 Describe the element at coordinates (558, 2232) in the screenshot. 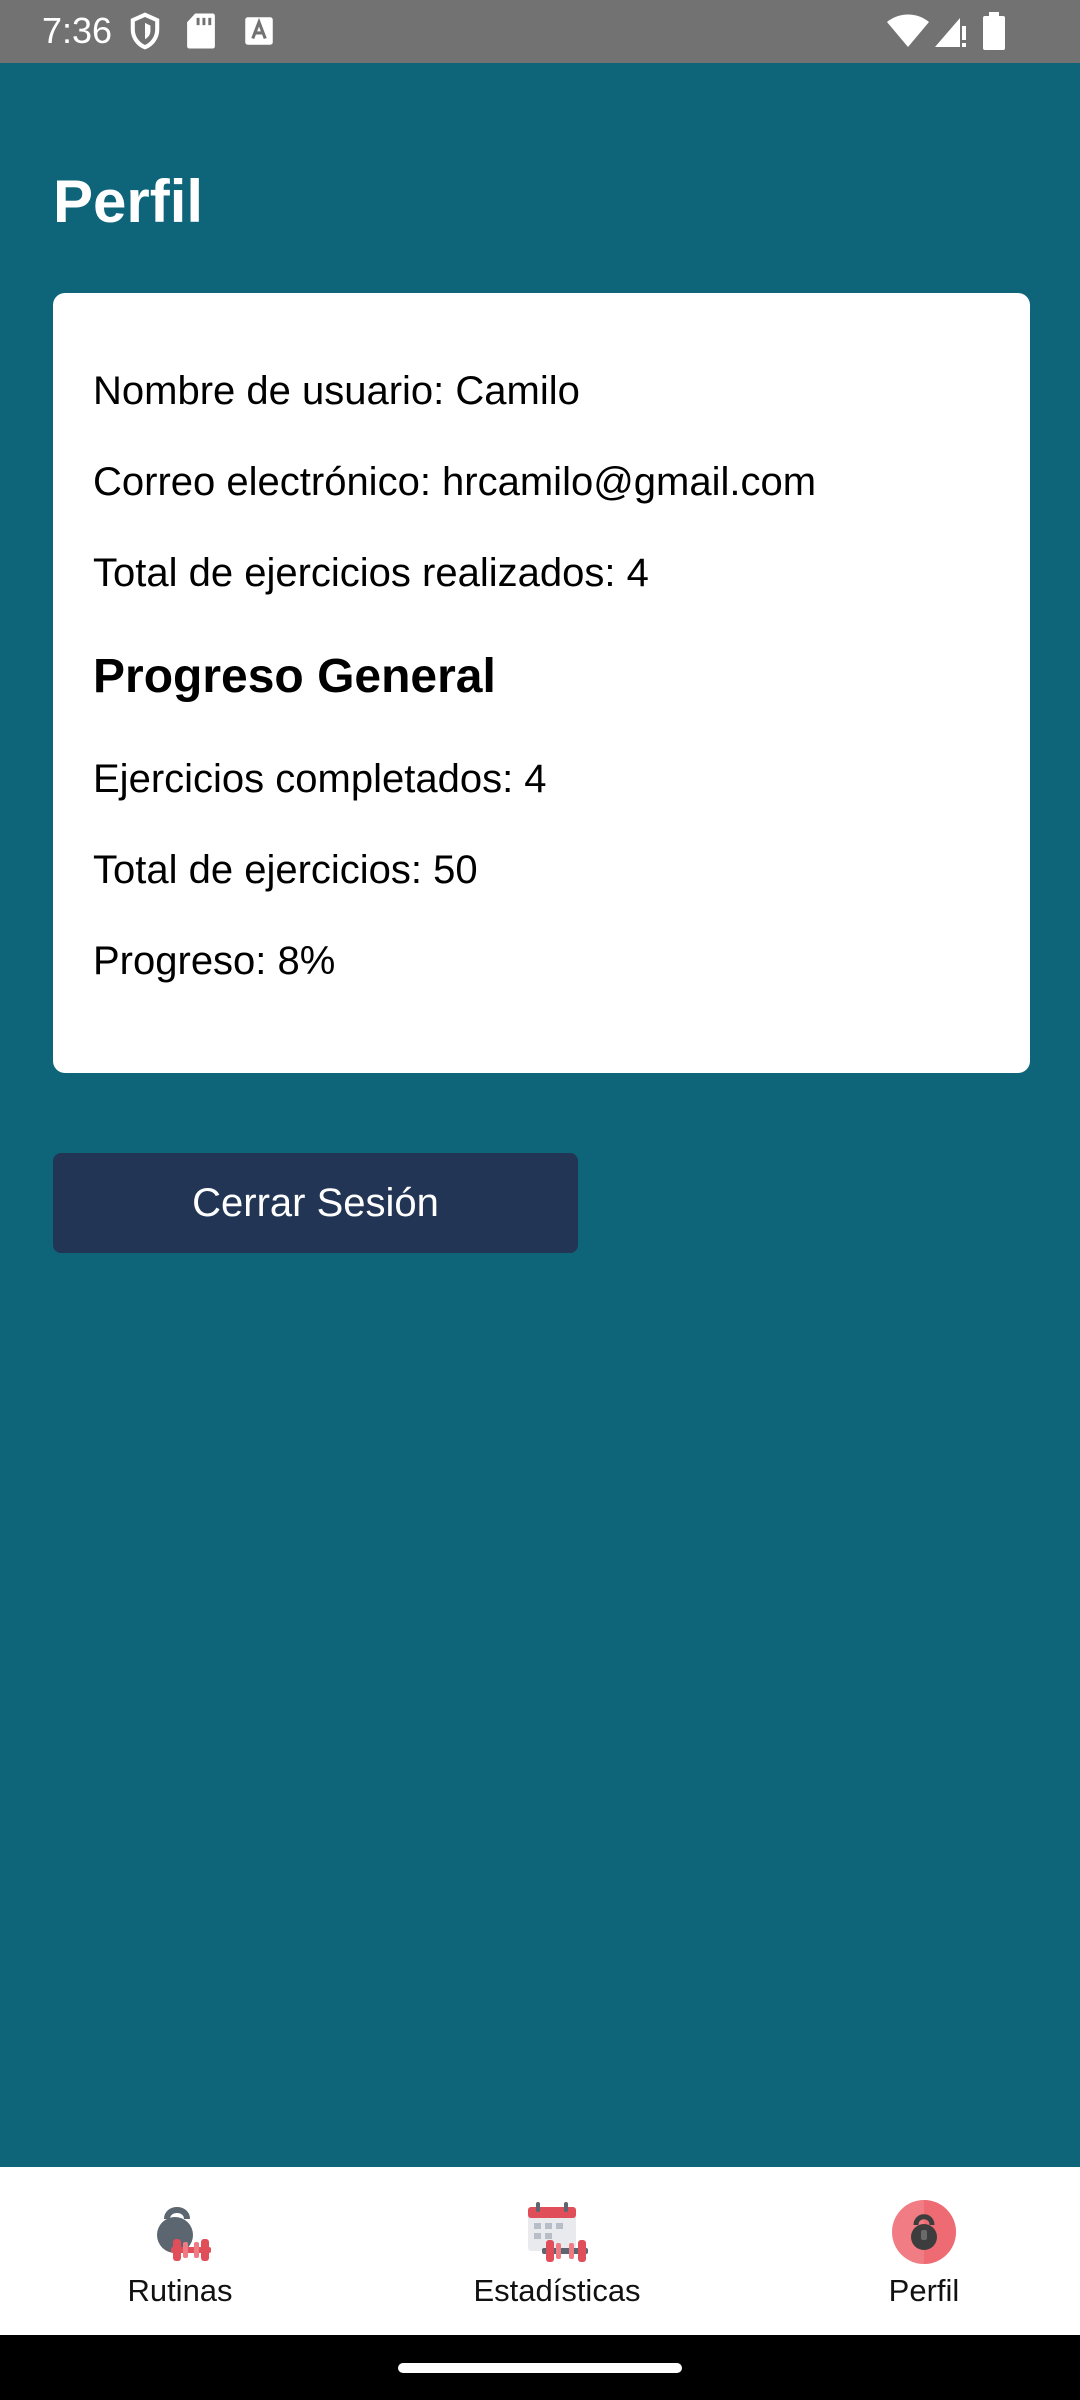

I see `calendar-dumbbell-icon` at that location.